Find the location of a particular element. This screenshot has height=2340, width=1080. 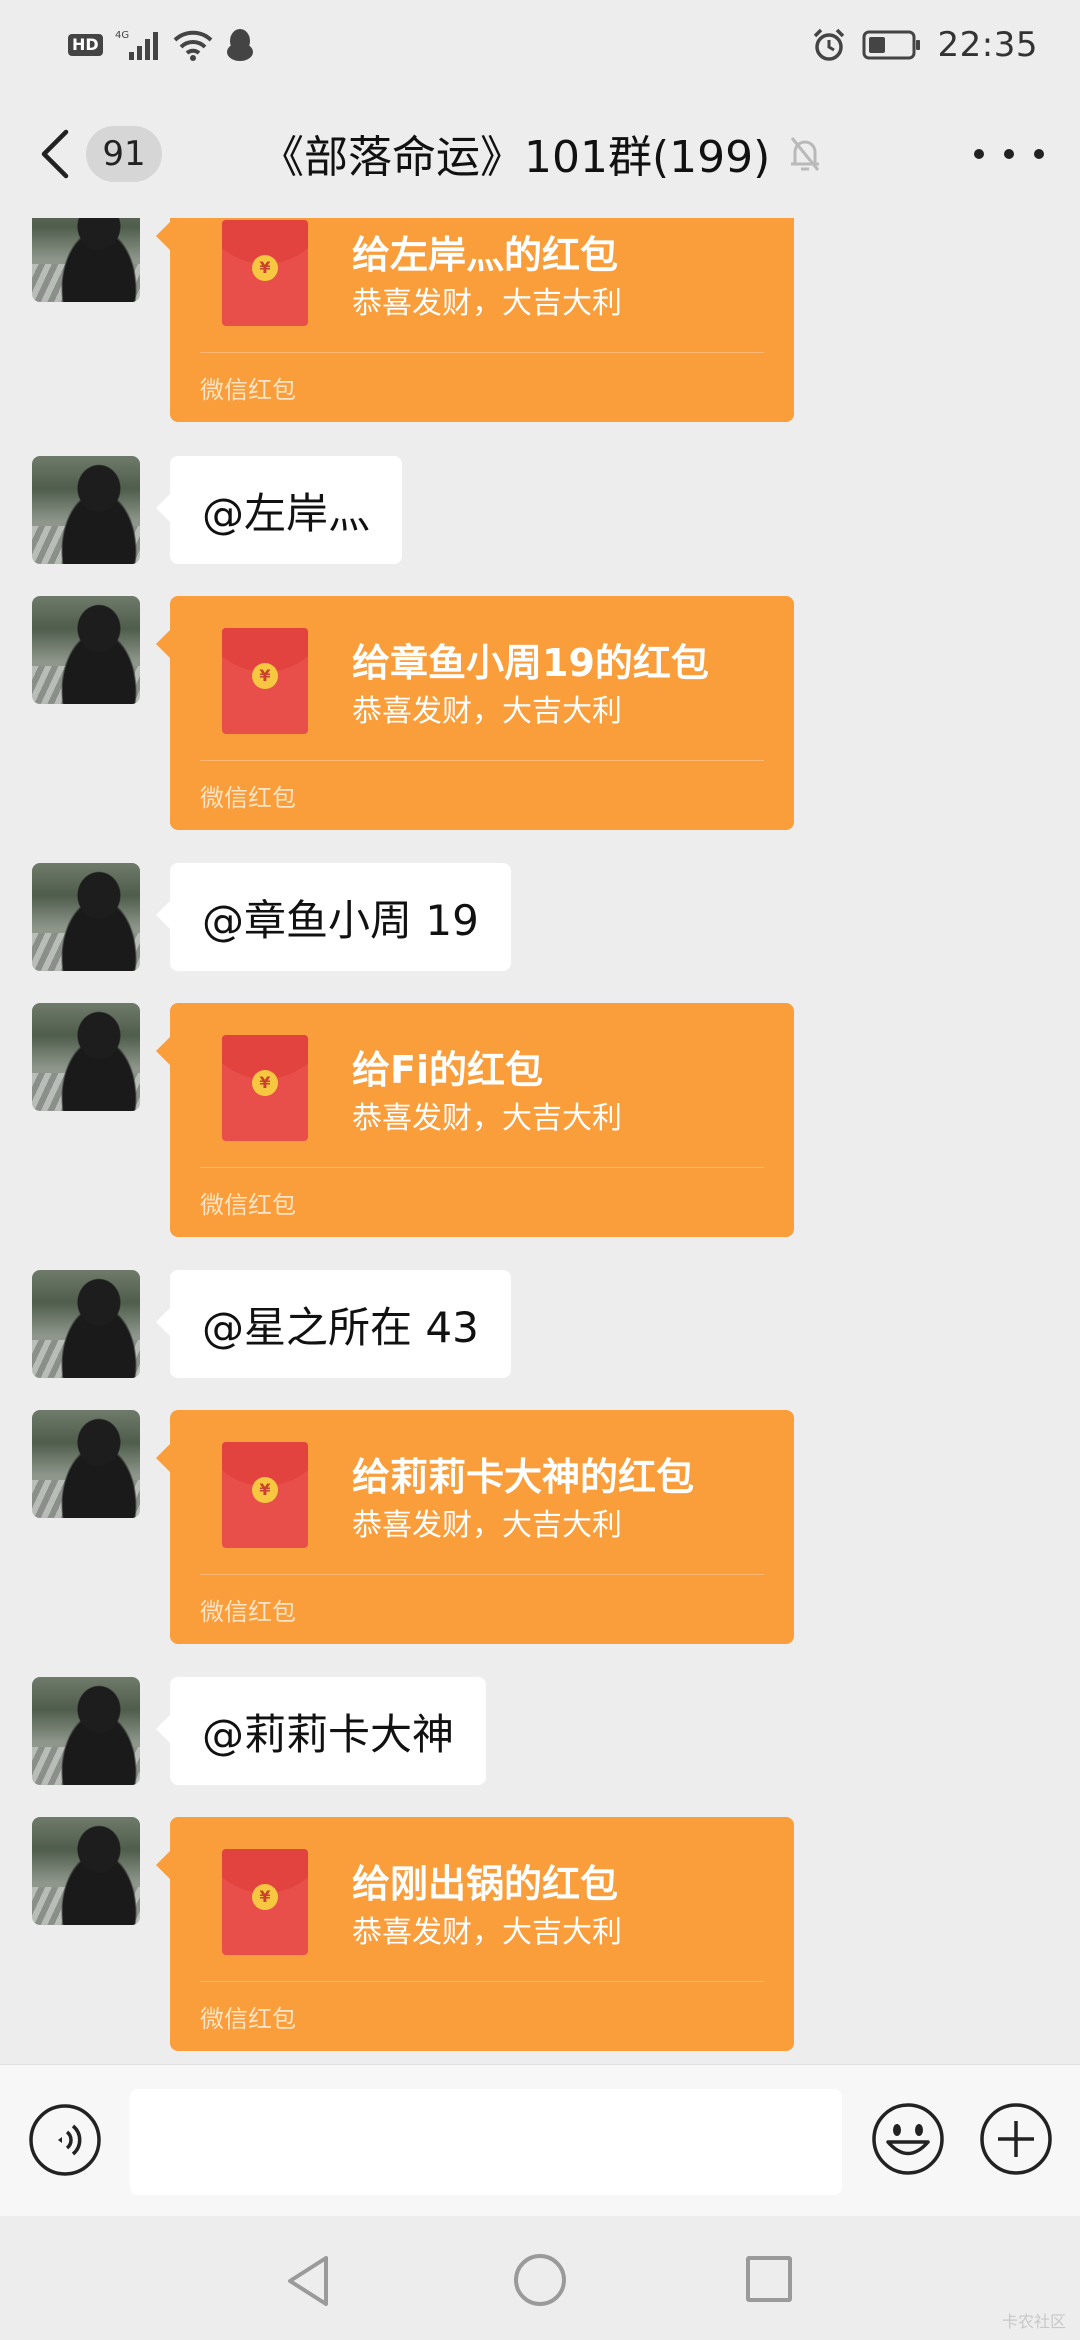

red-packet-message: ¥ 给刚出锅的红包 恭喜发财，大吉大利 微信红包 is located at coordinates (475, 1934).